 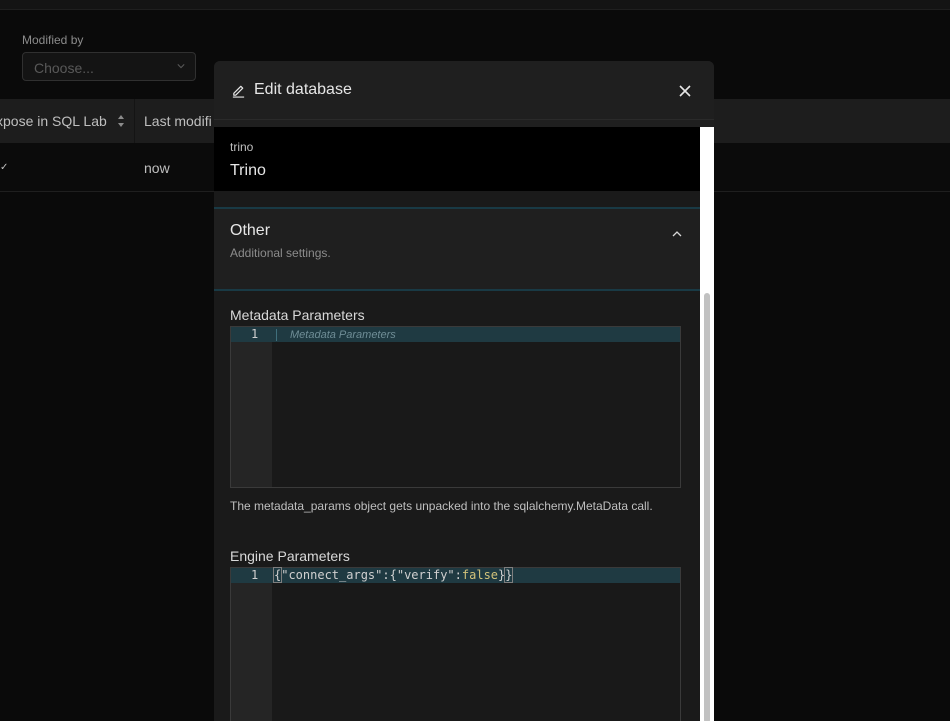 What do you see at coordinates (248, 170) in the screenshot?
I see `database-name: Trino` at bounding box center [248, 170].